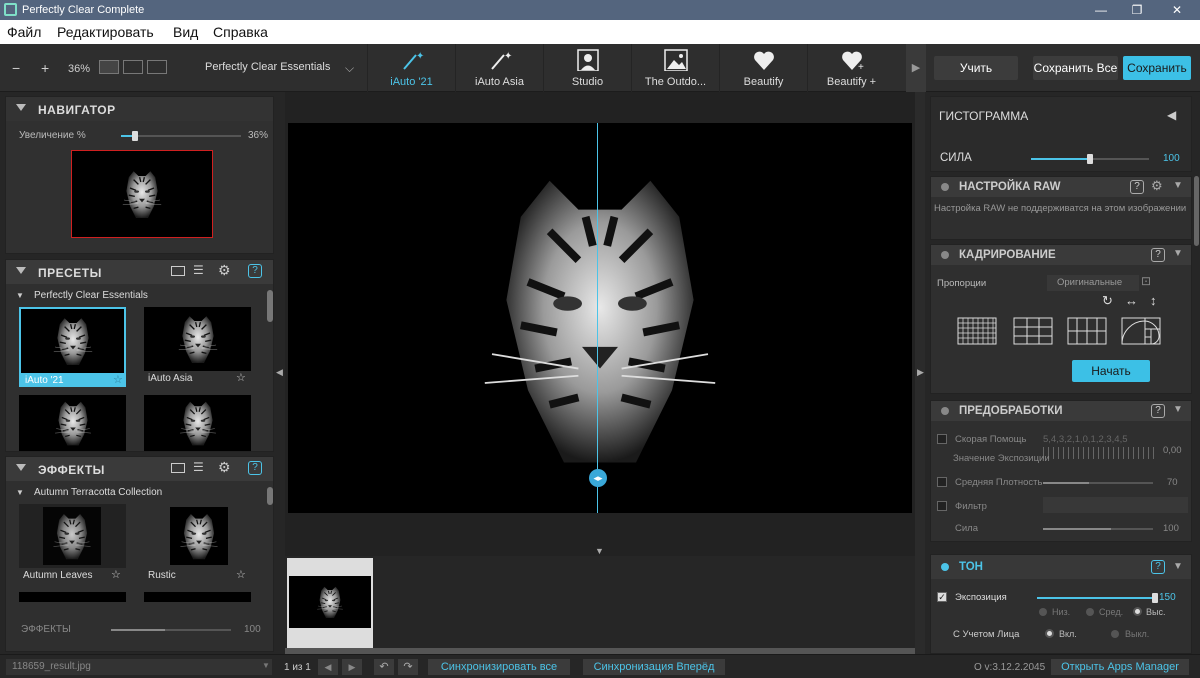  Describe the element at coordinates (851, 68) in the screenshot. I see `tab-beautify-plus: + Beautify +` at that location.